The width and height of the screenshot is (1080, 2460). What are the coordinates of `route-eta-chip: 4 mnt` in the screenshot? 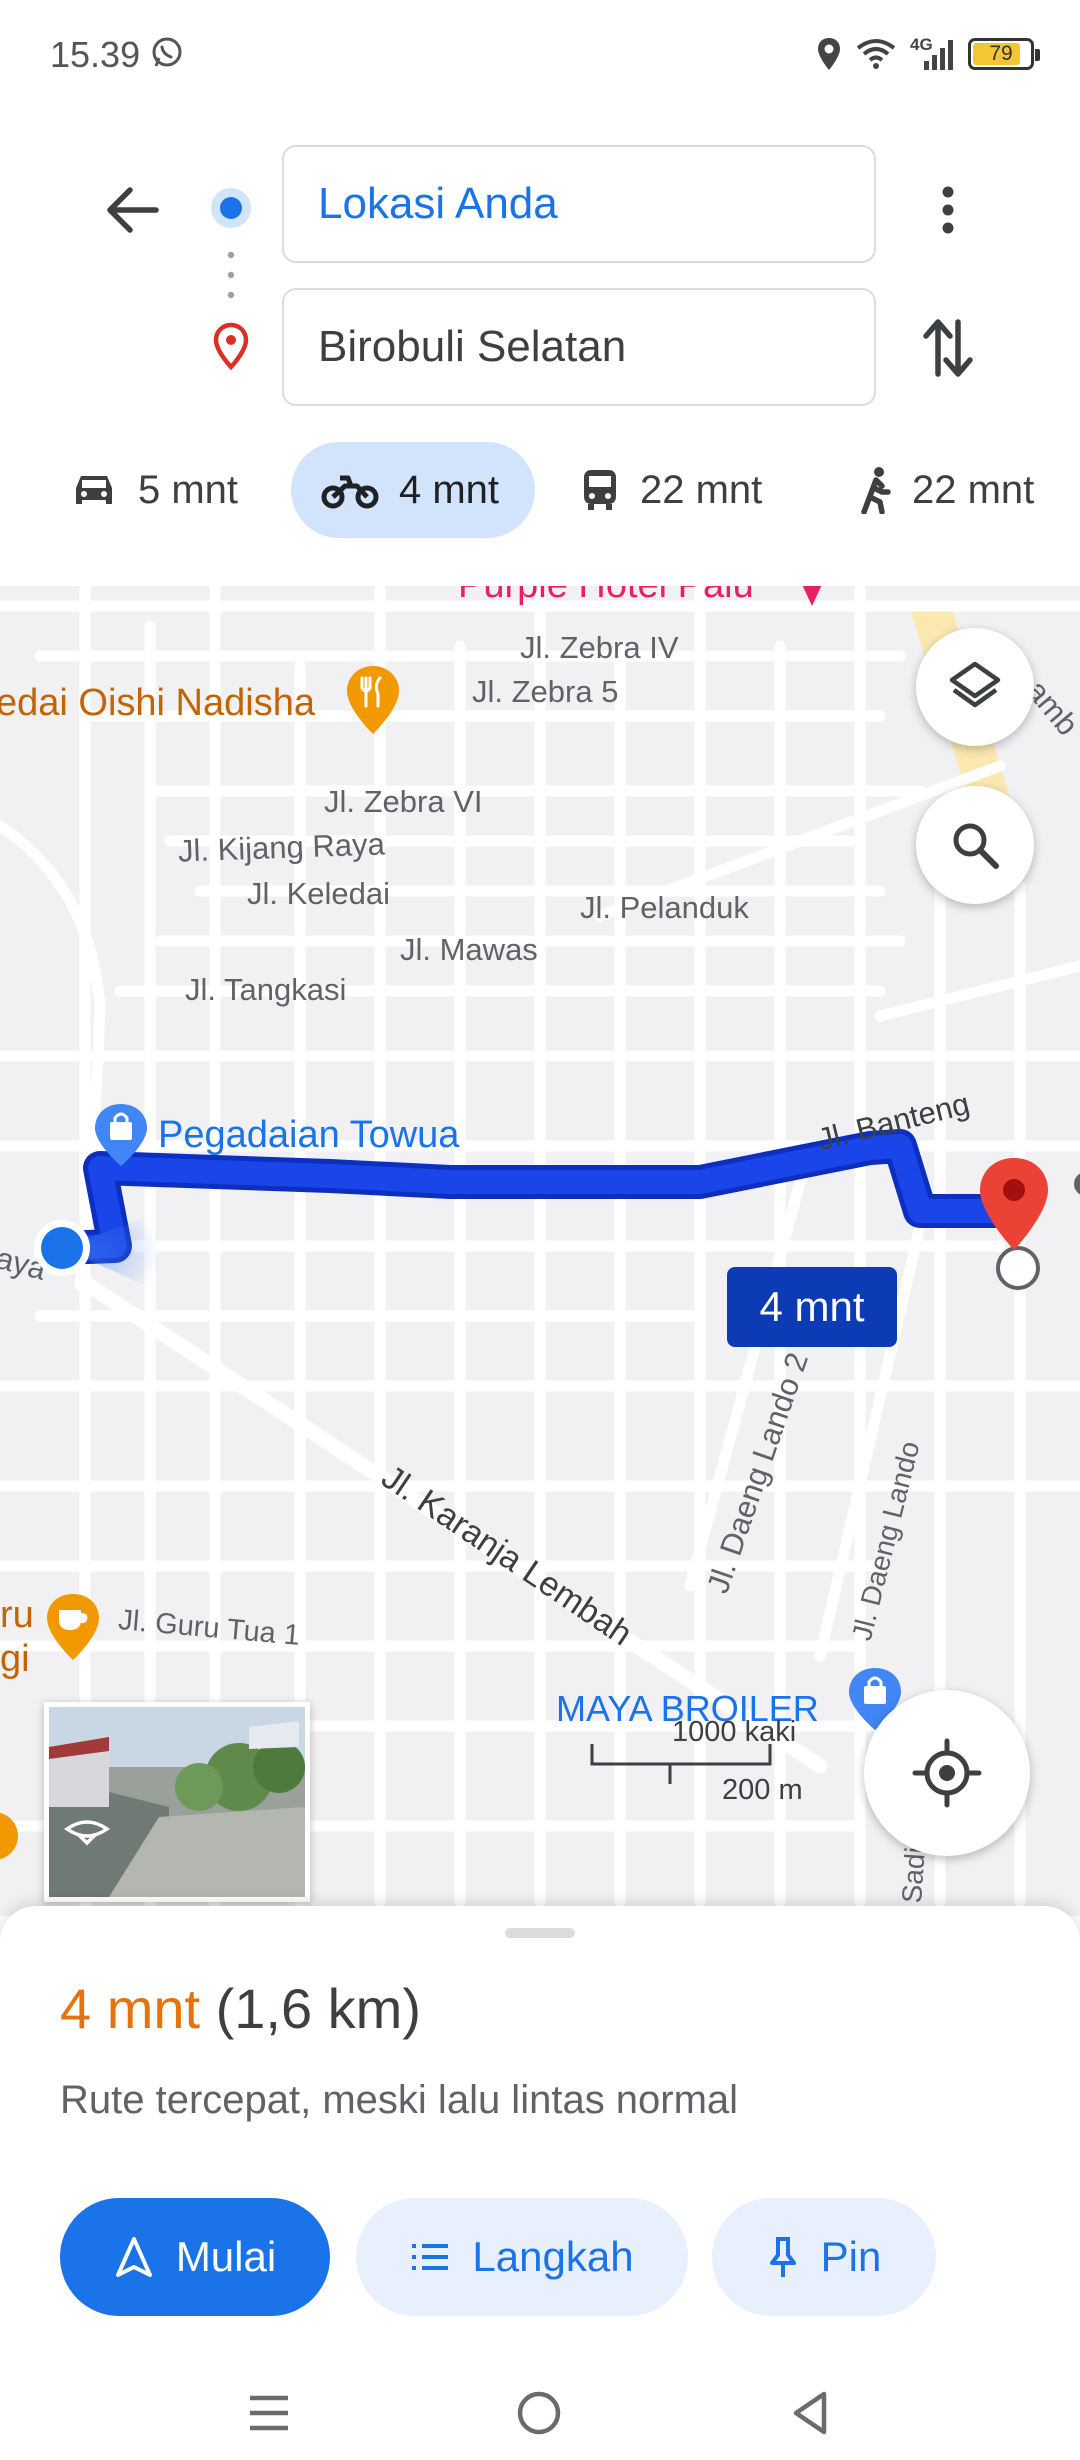 It's located at (812, 1307).